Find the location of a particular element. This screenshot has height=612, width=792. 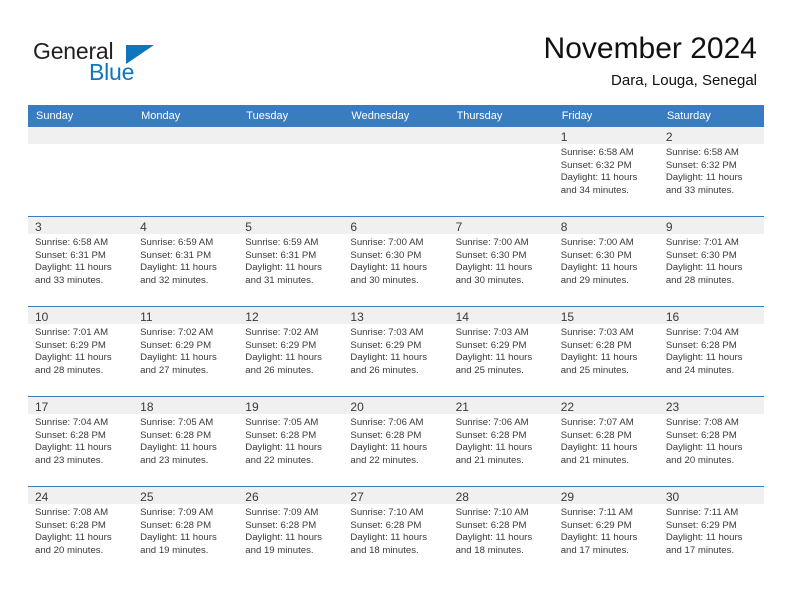

day-number: 1 is located at coordinates (564, 137).